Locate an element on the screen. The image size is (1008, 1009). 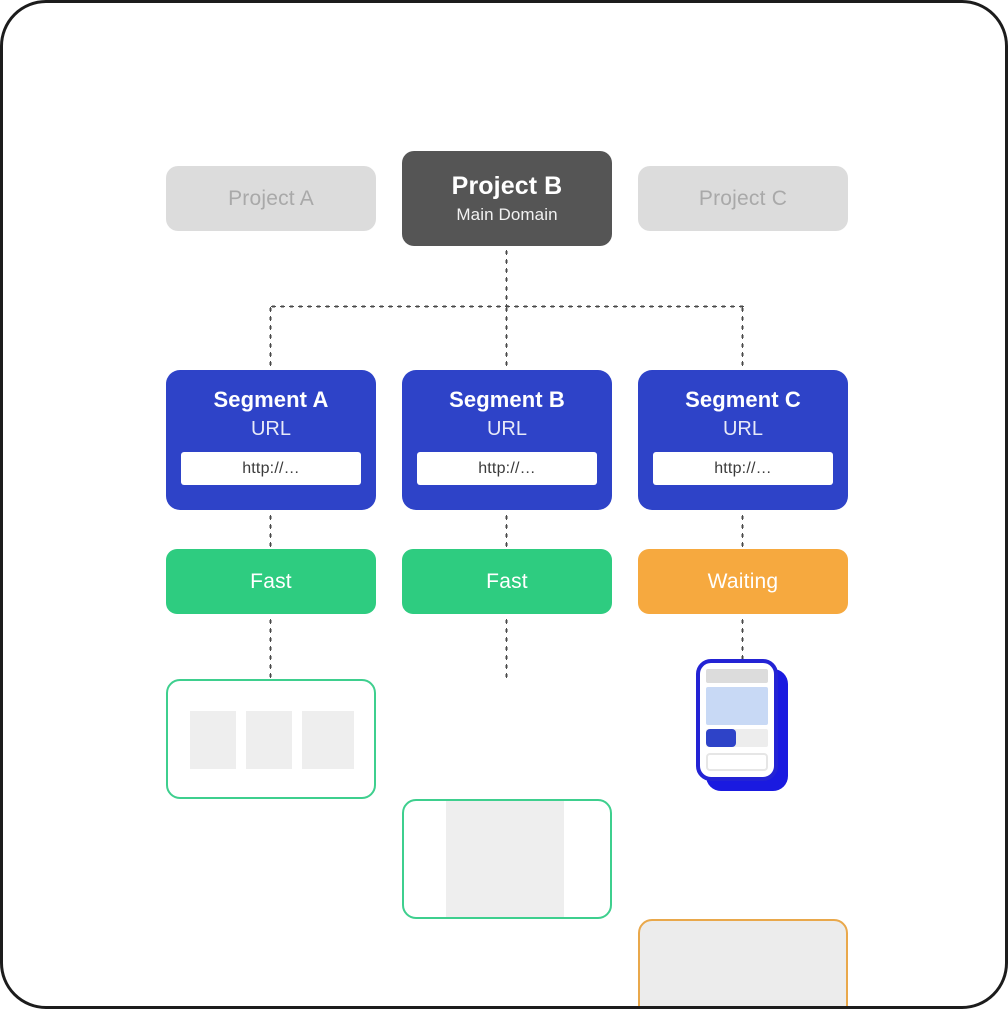
mobile-header-bar is located at coordinates (737, 676).